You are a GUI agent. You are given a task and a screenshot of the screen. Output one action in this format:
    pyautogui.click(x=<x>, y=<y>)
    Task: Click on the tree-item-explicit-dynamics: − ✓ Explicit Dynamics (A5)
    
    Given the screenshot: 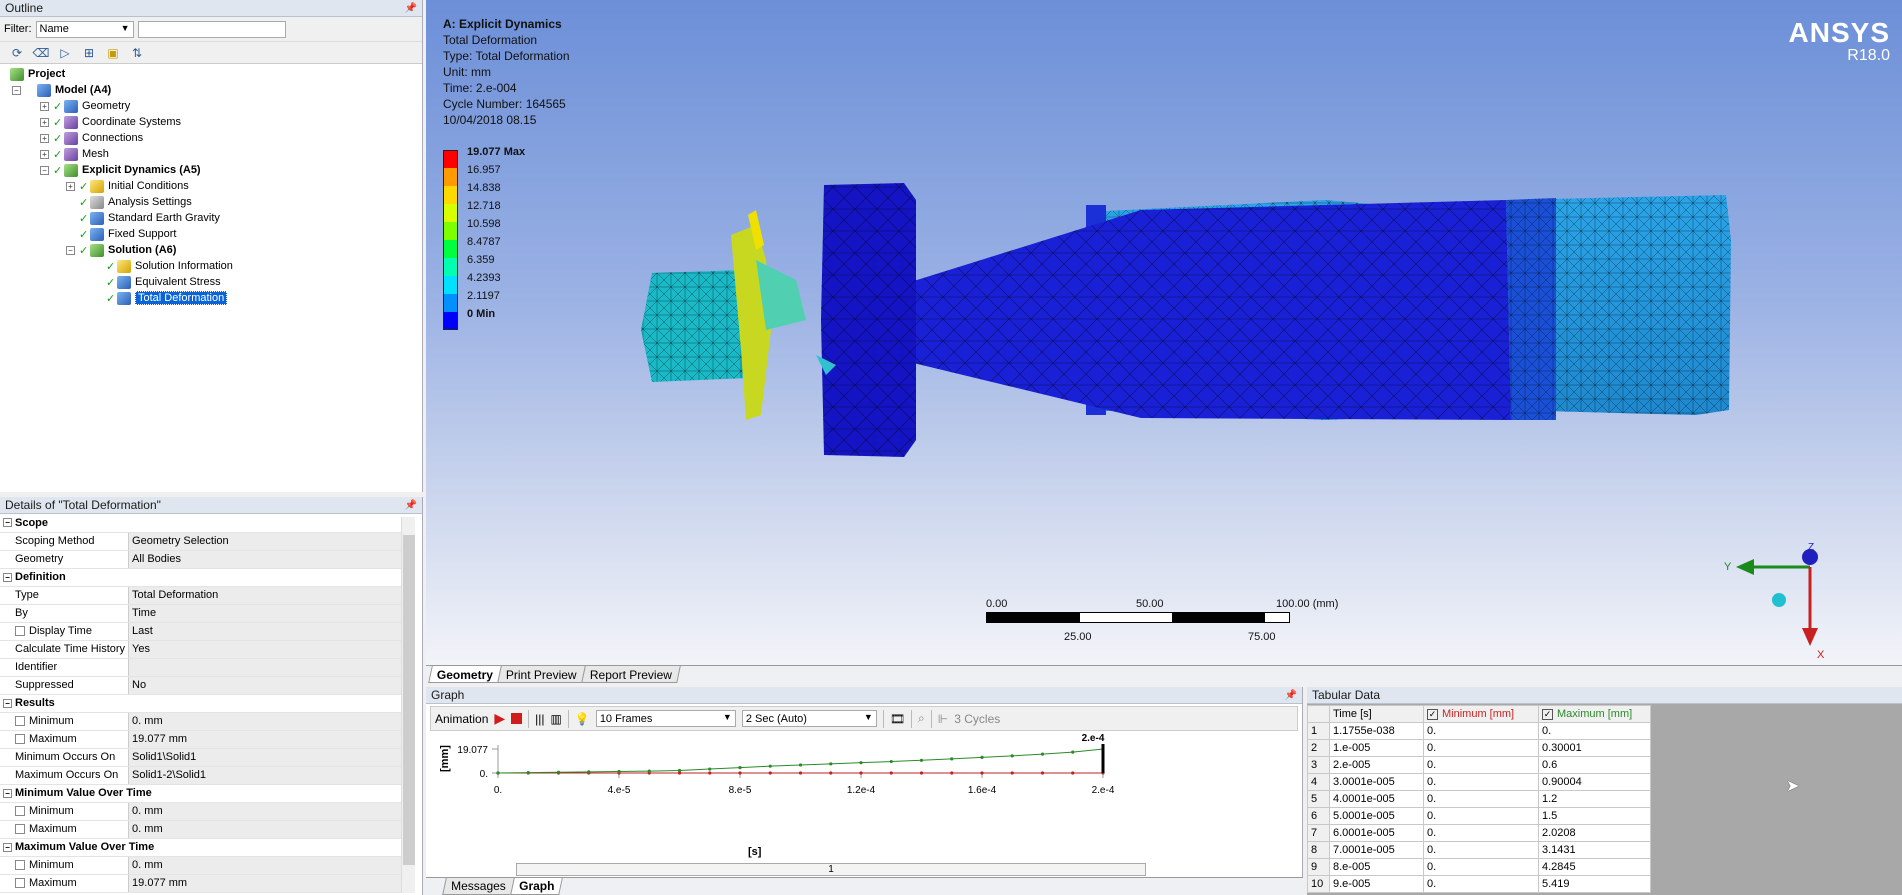 What is the action you would take?
    pyautogui.click(x=211, y=170)
    